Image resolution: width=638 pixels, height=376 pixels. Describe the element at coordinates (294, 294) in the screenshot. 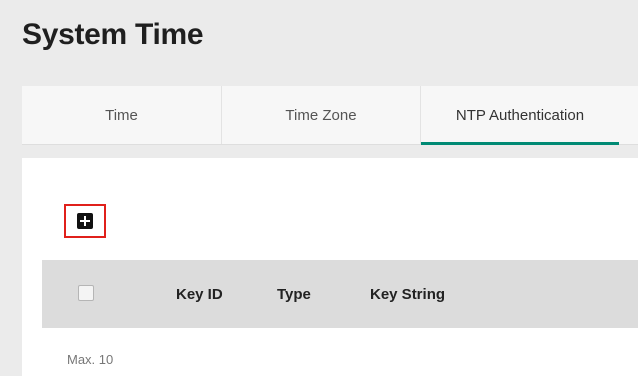

I see `column-header-type: Type` at that location.